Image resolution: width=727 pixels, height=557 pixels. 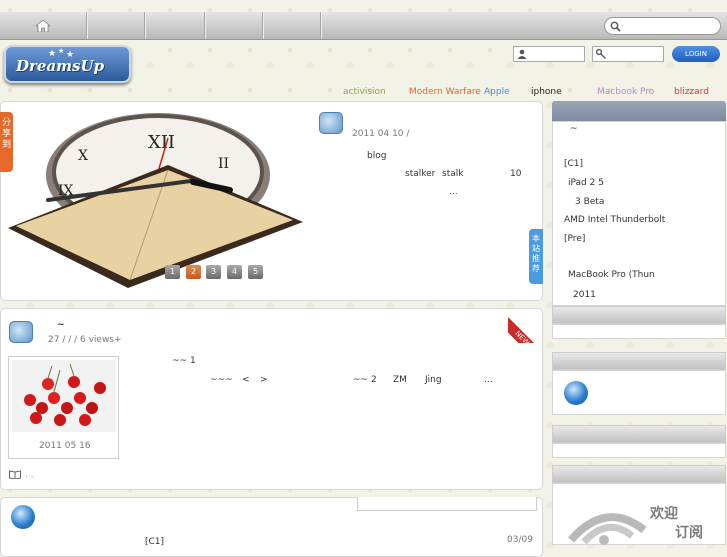 I want to click on login-button: LOGIN, so click(x=696, y=54).